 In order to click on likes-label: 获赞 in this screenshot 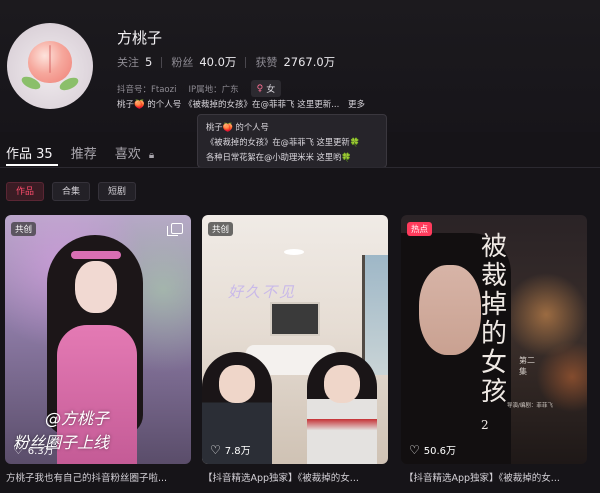, I will do `click(266, 62)`.